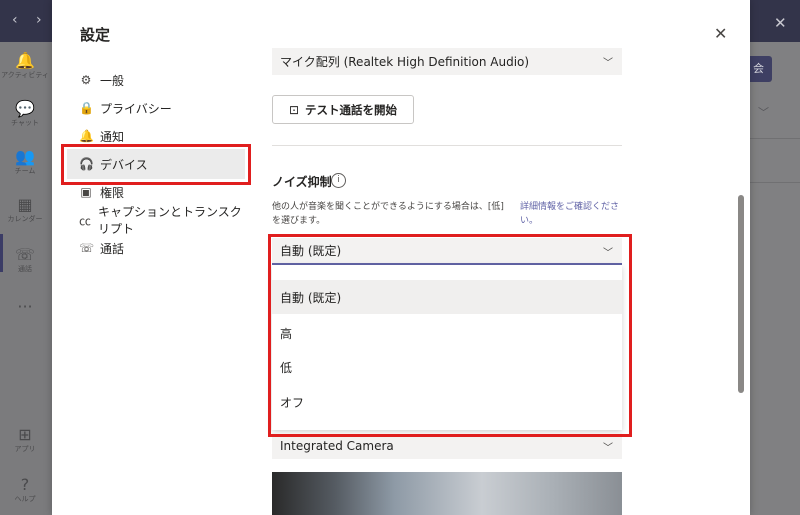  Describe the element at coordinates (156, 164) in the screenshot. I see `nav-devices: 🎧 デバイス` at that location.